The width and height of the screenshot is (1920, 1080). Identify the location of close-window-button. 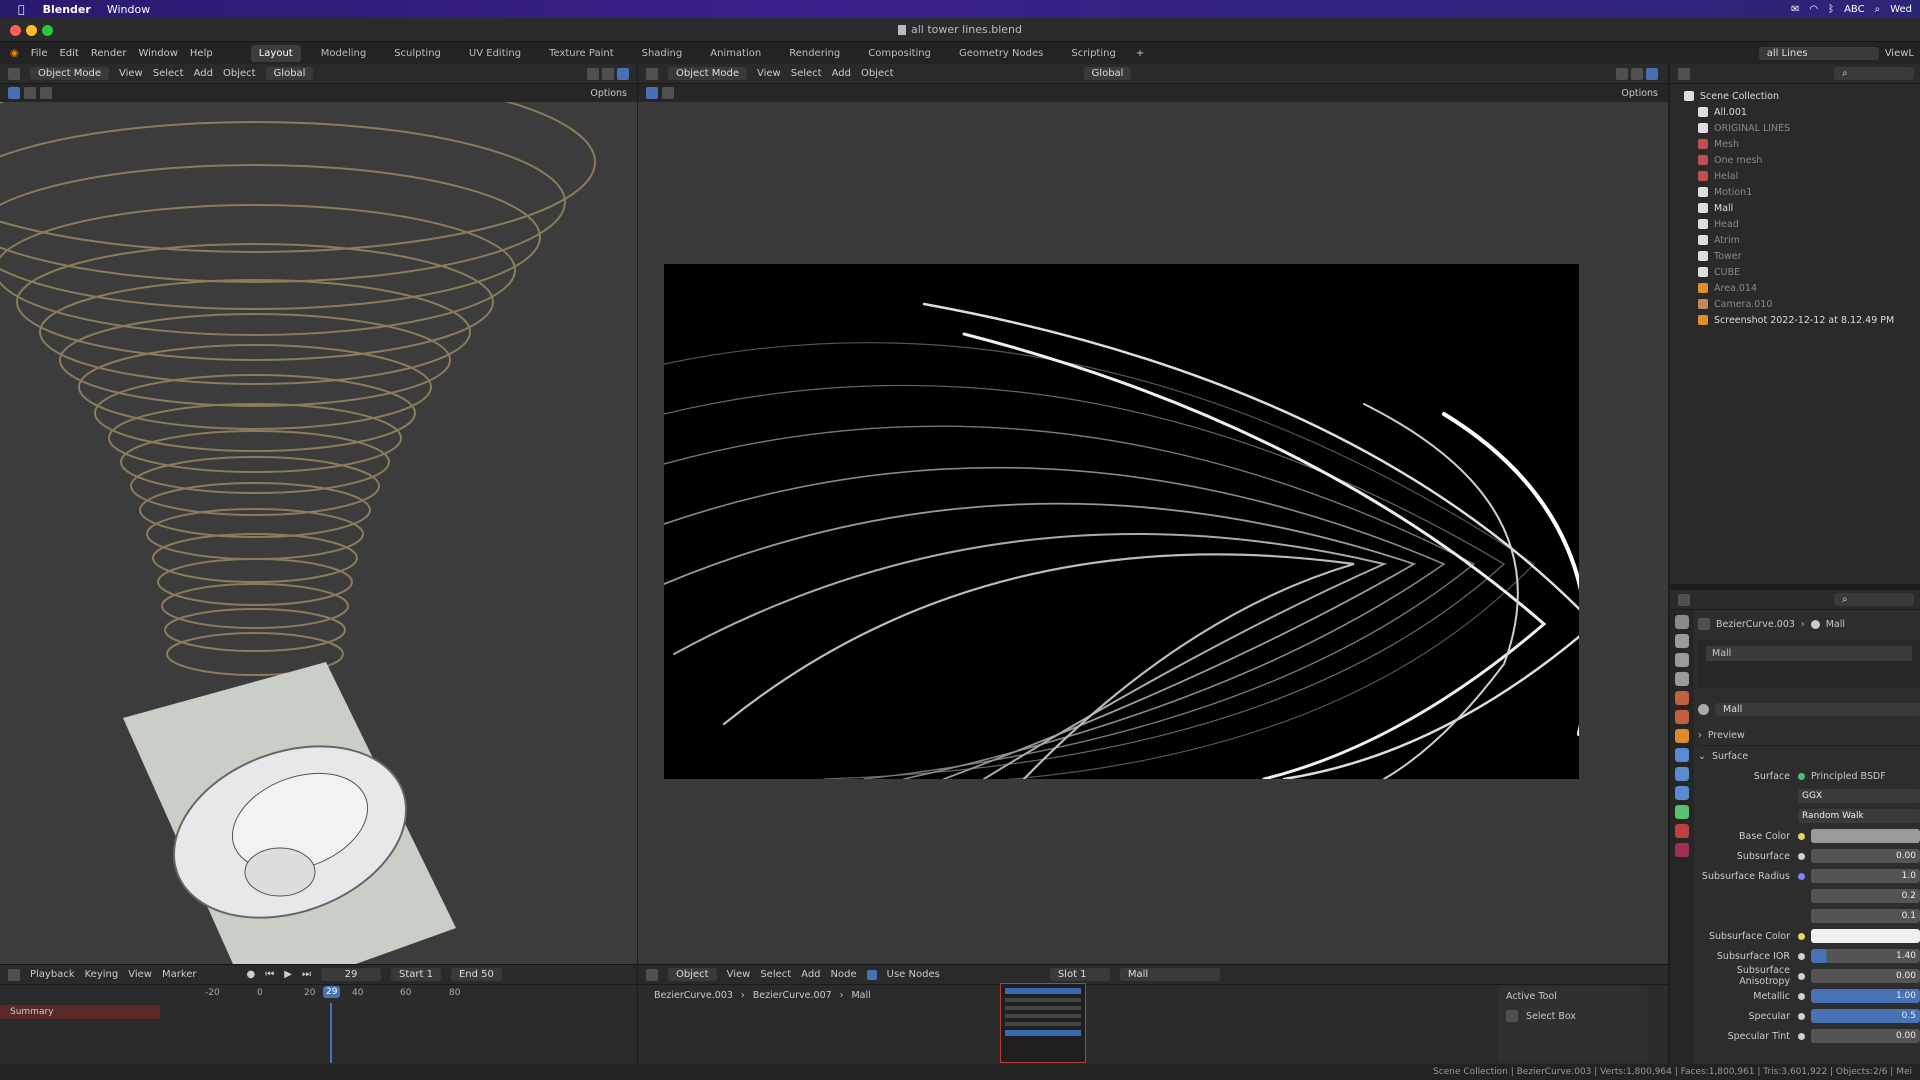
(15, 30).